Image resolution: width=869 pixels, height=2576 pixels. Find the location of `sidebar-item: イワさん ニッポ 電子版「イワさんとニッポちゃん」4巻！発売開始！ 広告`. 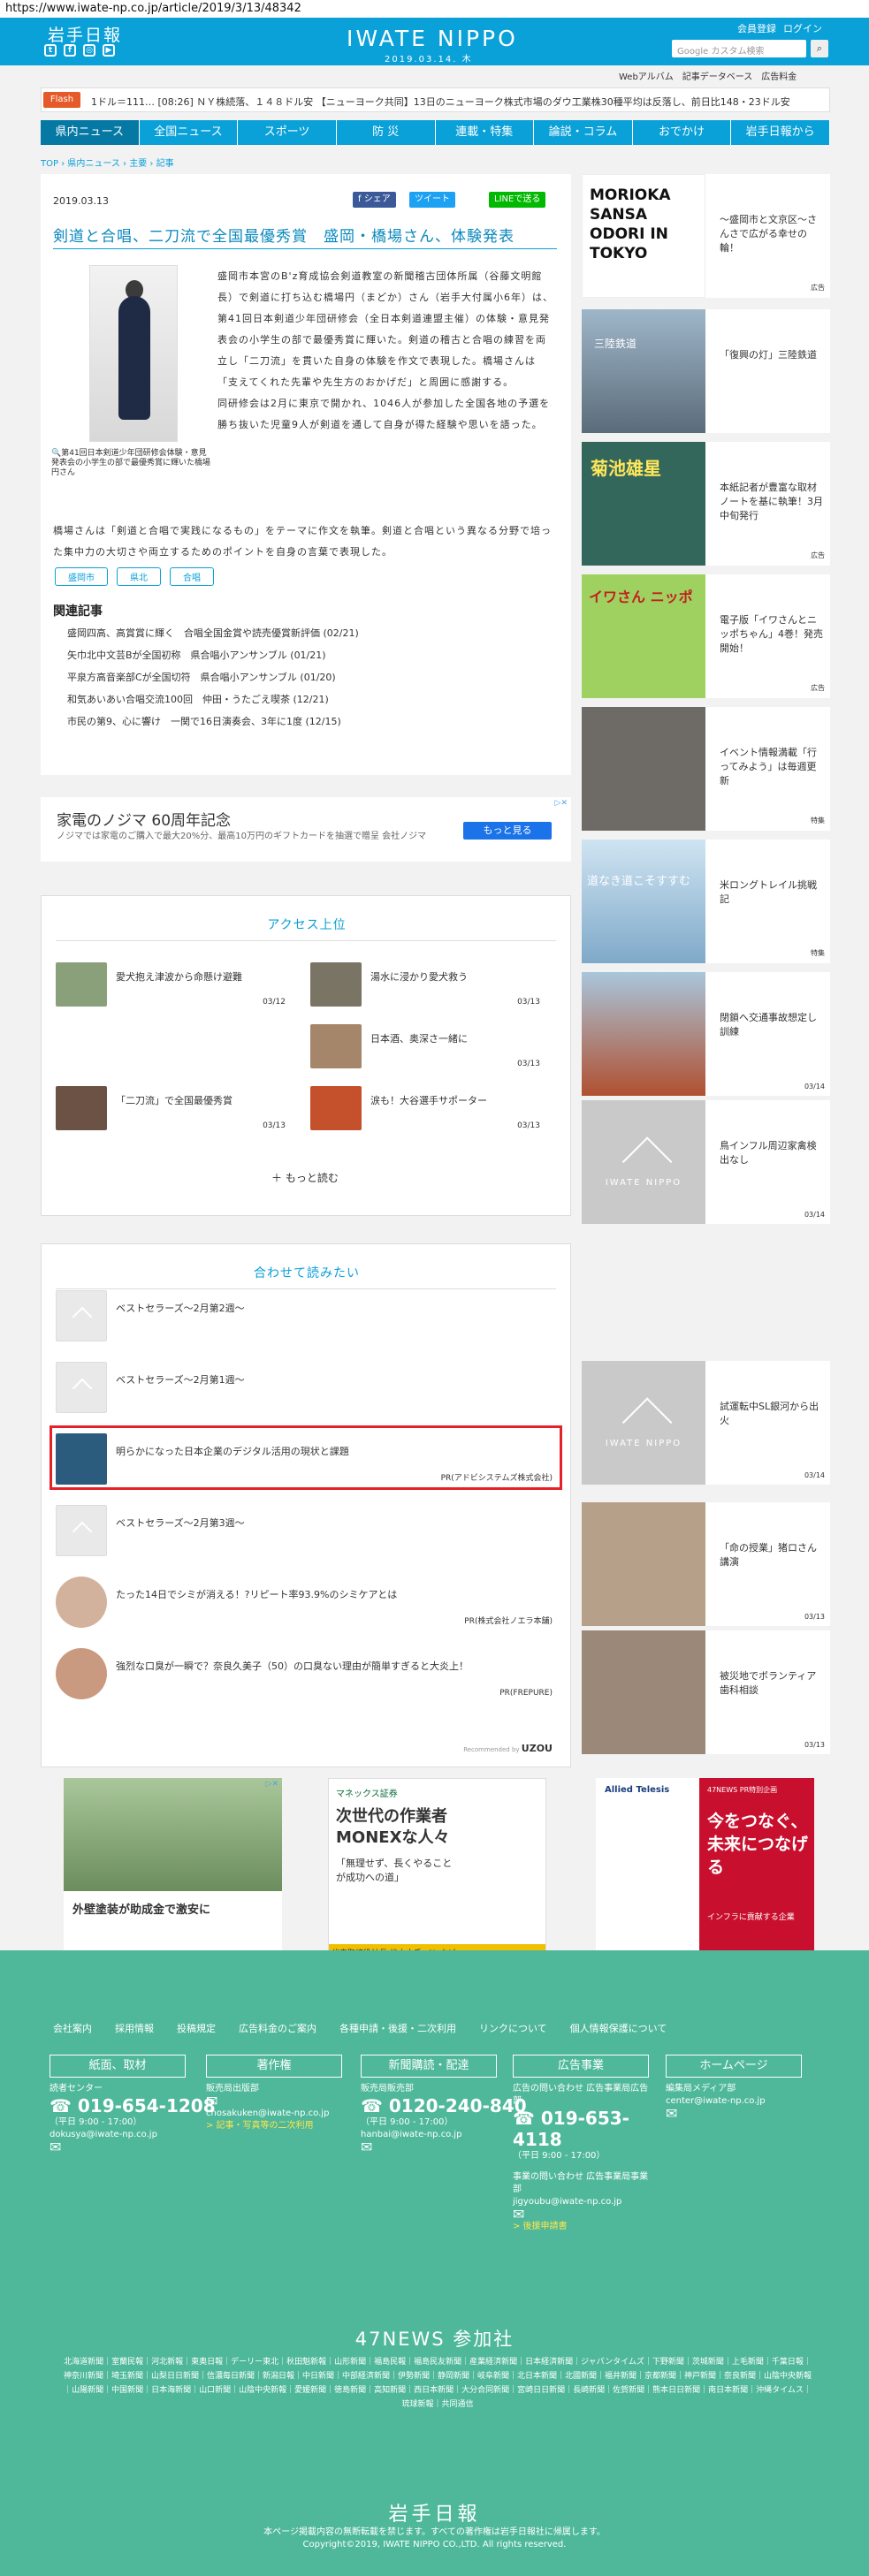

sidebar-item: イワさん ニッポ 電子版「イワさんとニッポちゃん」4巻！発売開始！ 広告 is located at coordinates (706, 636).